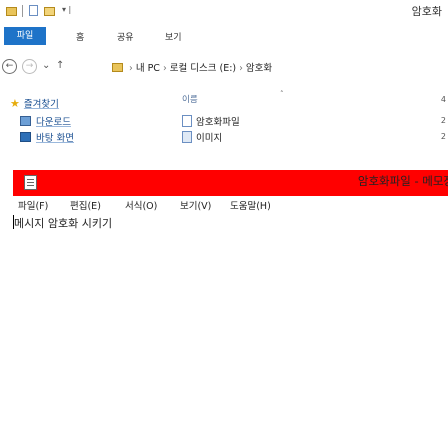 The width and height of the screenshot is (448, 444). I want to click on menu-help: 도움말(H), so click(250, 205).